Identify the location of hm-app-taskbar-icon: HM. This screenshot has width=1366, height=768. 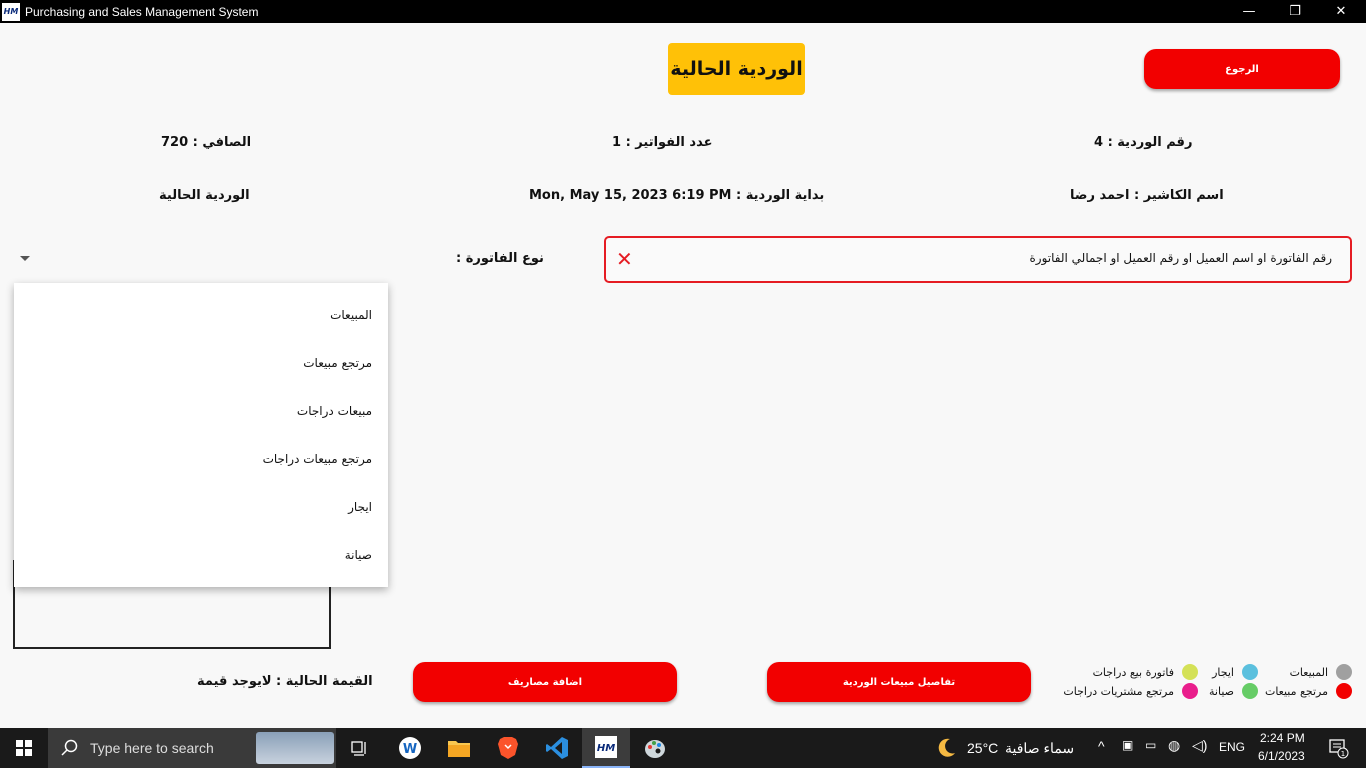
(606, 748).